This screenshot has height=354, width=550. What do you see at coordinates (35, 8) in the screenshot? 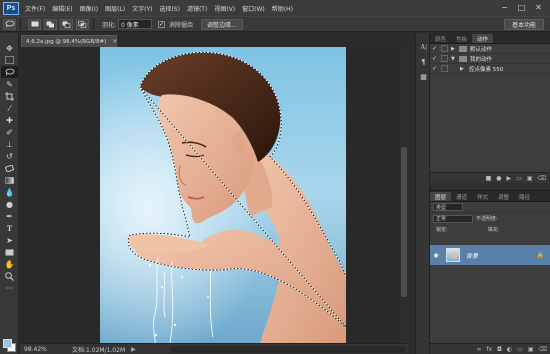
I see `menu-file: 文件(F)` at bounding box center [35, 8].